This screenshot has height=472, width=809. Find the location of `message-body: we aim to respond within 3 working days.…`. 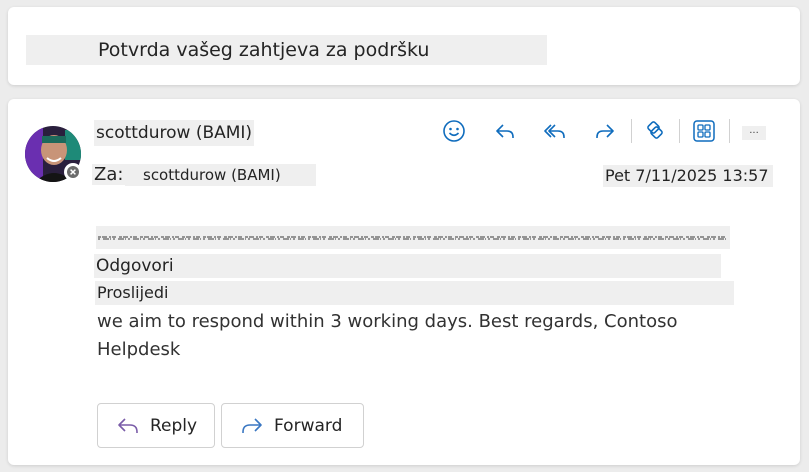

message-body: we aim to respond within 3 working days.… is located at coordinates (387, 335).